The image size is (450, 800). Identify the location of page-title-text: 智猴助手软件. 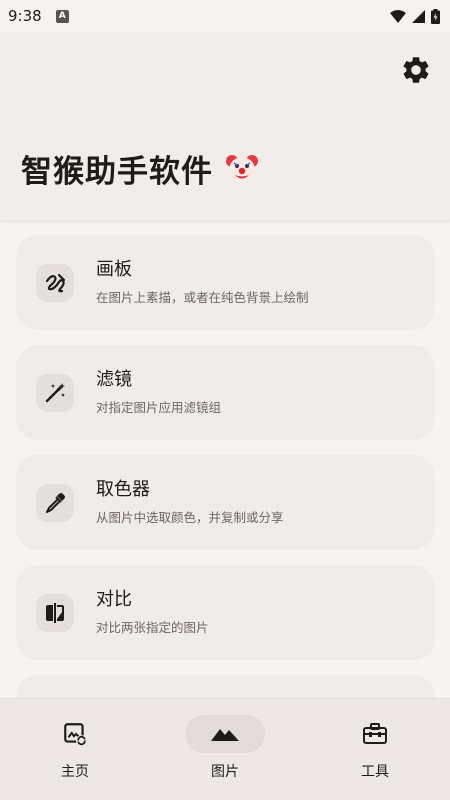
(117, 172).